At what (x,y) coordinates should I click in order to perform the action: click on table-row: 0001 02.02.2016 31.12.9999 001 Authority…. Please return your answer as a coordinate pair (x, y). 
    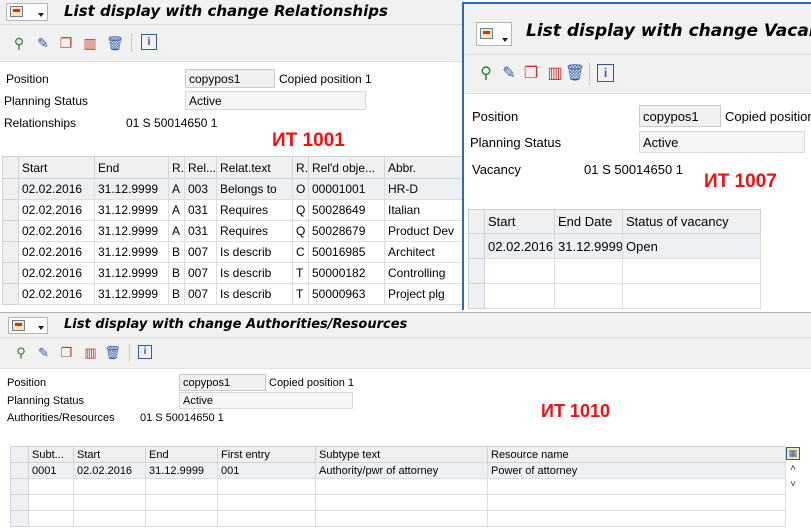
    Looking at the image, I should click on (398, 470).